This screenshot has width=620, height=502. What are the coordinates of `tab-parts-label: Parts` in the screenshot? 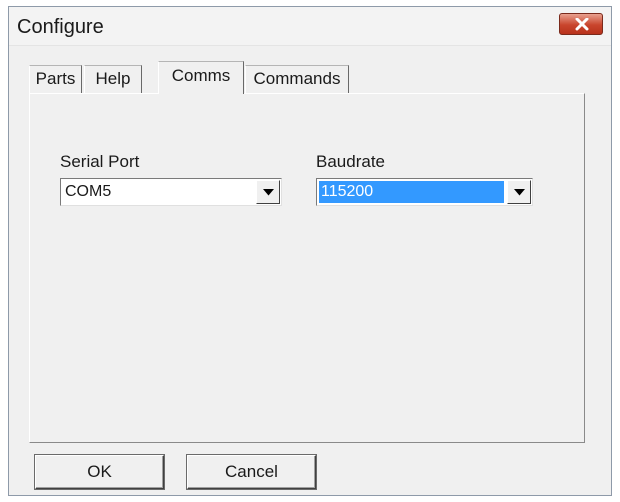 It's located at (55, 78).